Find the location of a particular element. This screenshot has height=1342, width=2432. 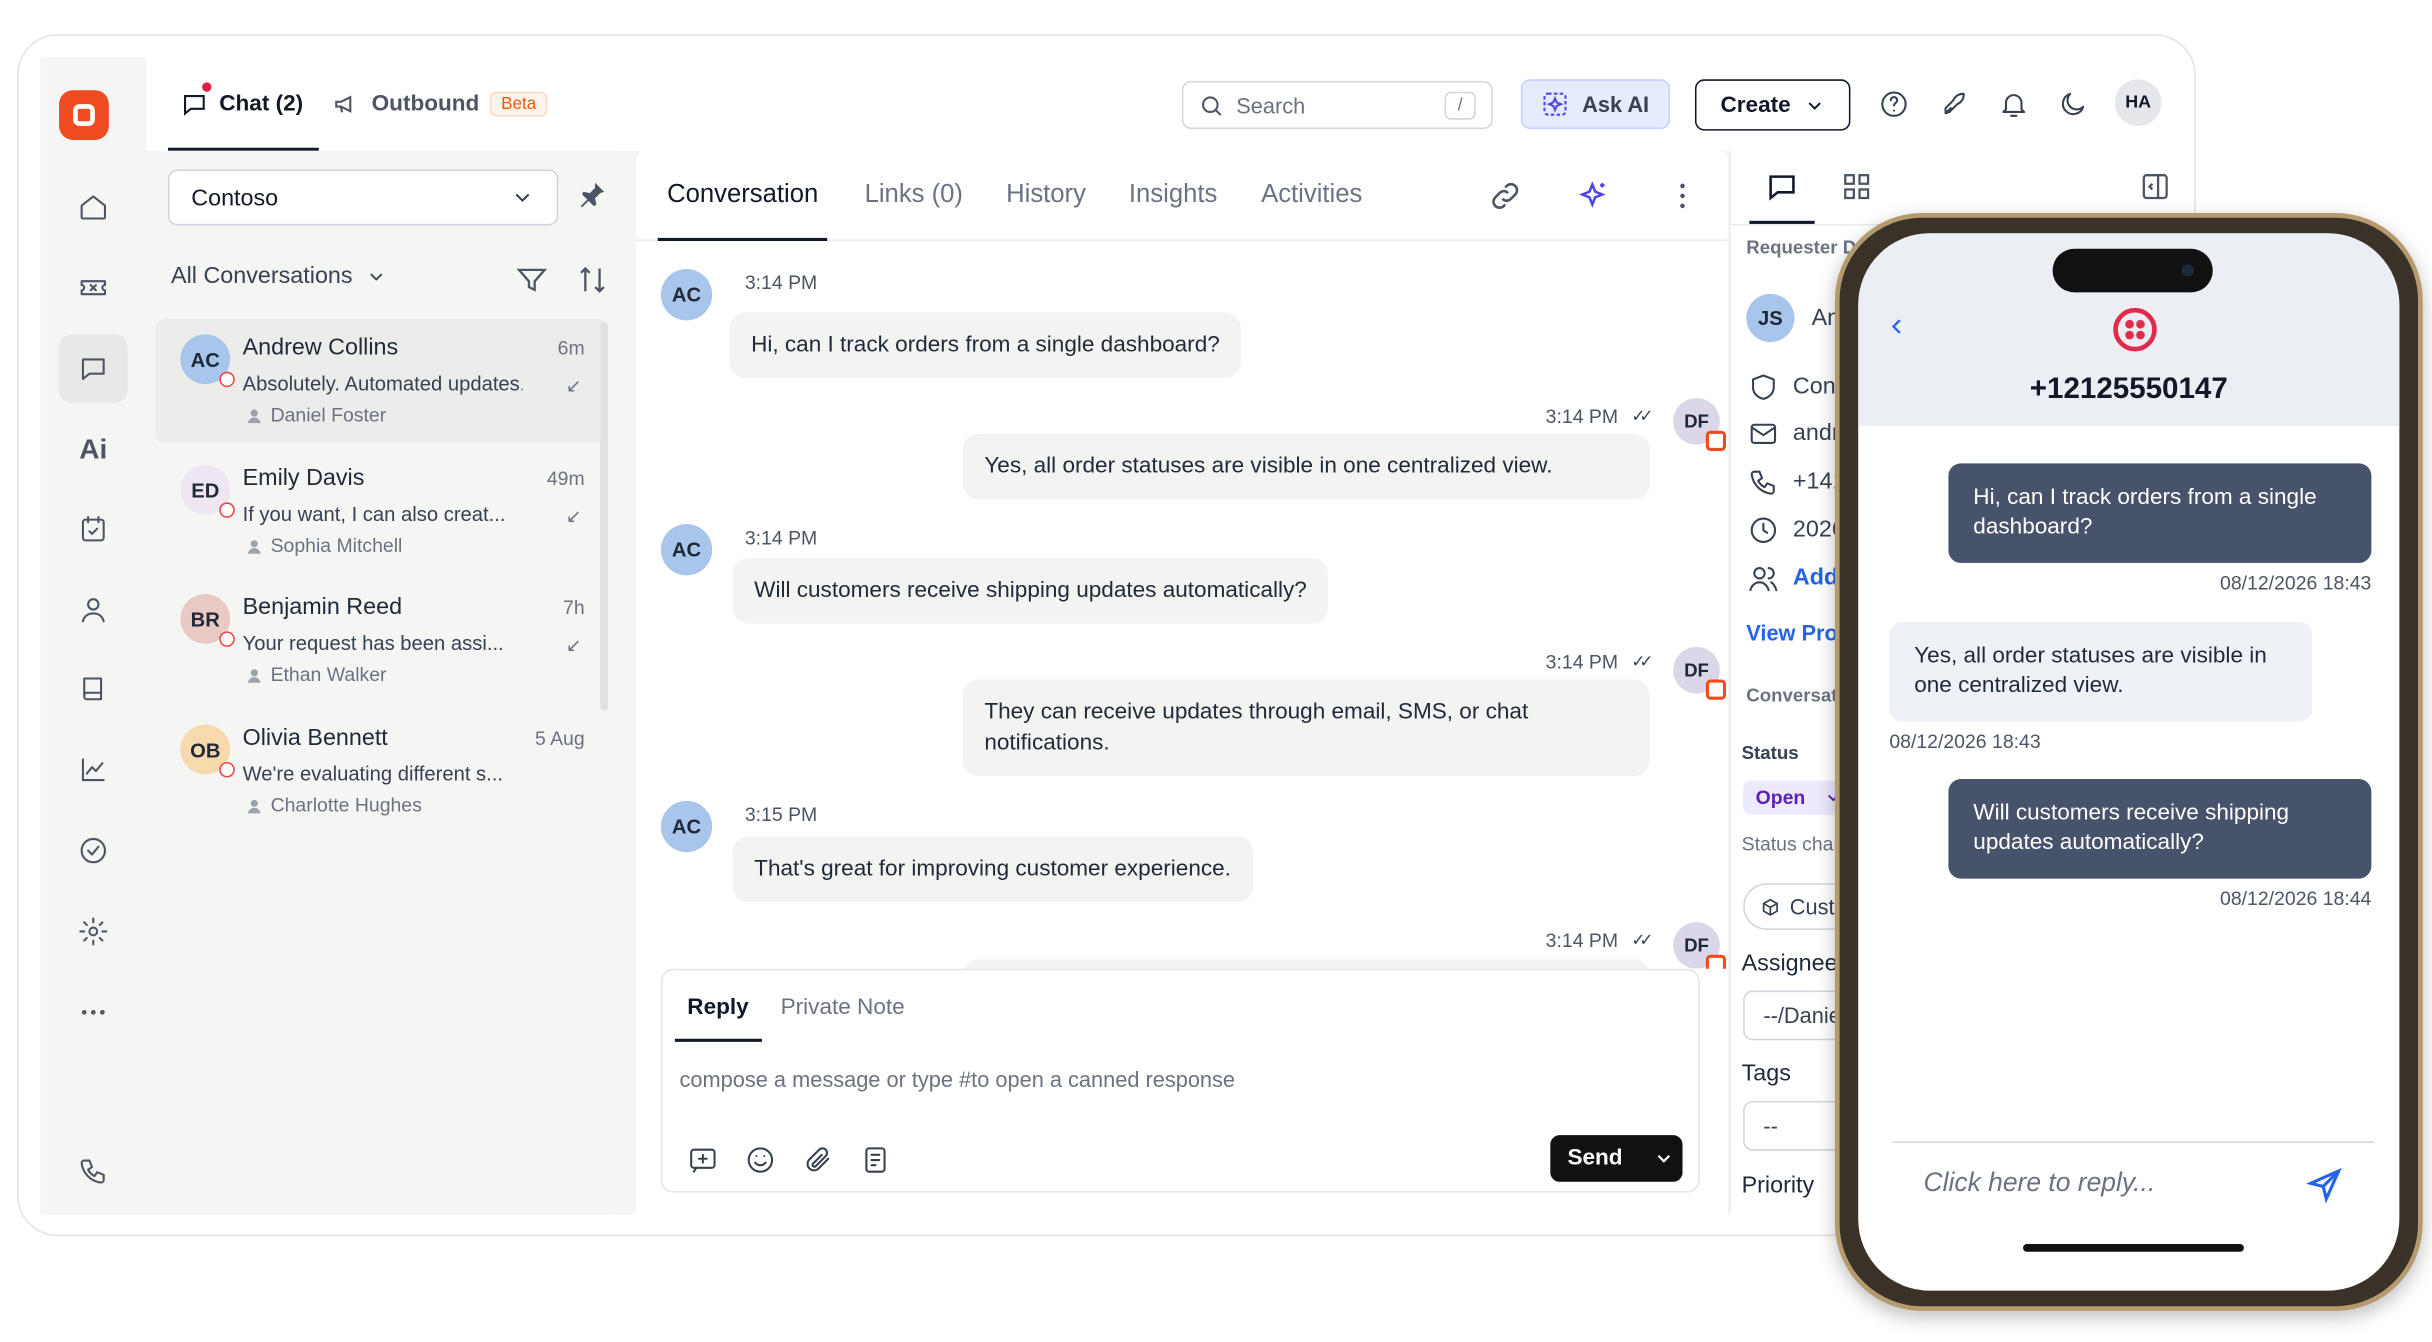

list-scrollbar is located at coordinates (604, 516).